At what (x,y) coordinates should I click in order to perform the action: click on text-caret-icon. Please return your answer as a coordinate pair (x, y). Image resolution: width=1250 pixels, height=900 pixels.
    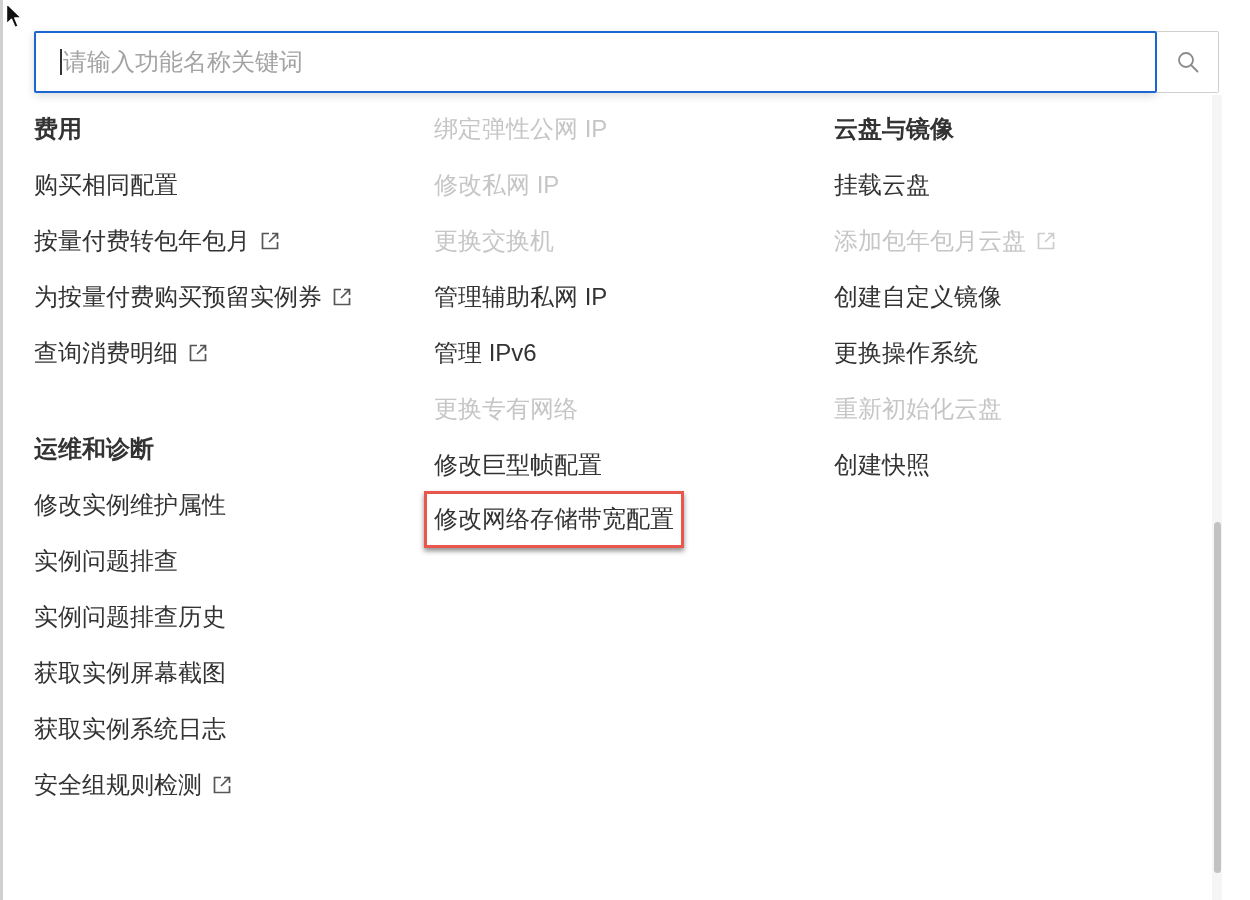
    Looking at the image, I should click on (61, 62).